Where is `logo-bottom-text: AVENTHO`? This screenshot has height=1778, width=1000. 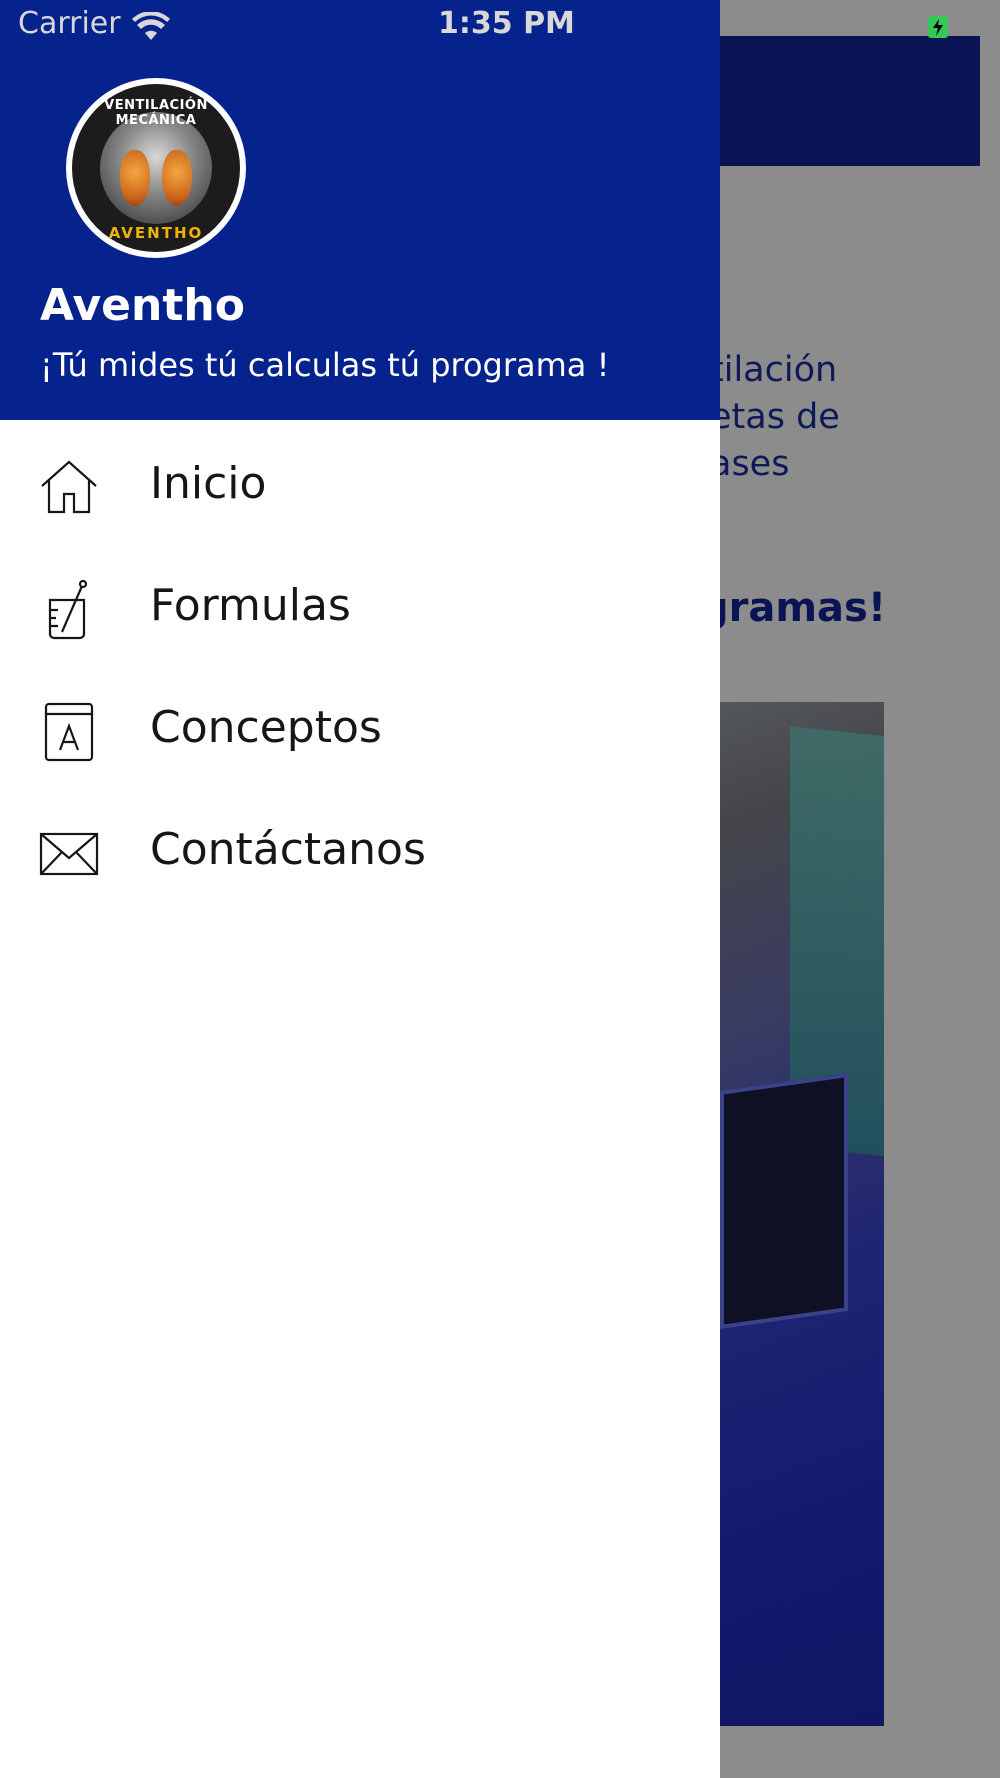
logo-bottom-text: AVENTHO is located at coordinates (156, 233).